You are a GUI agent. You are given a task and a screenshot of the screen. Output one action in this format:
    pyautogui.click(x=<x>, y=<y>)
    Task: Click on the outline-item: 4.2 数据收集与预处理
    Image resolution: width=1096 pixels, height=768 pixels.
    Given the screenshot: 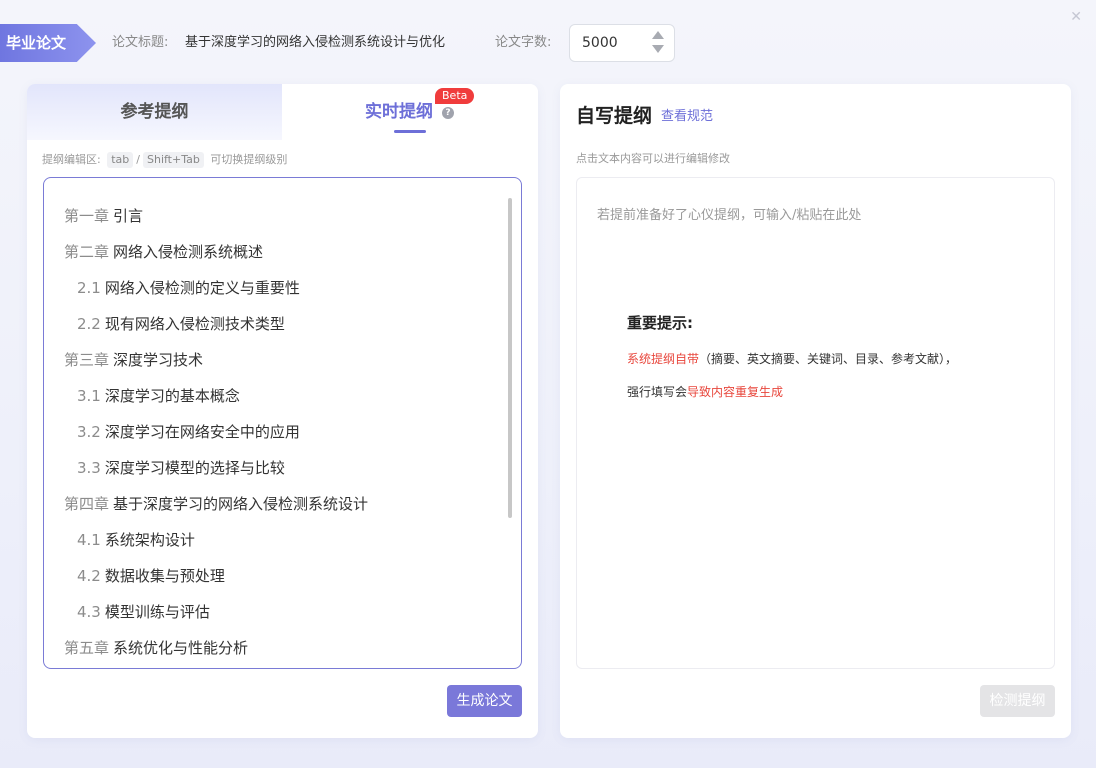 What is the action you would take?
    pyautogui.click(x=284, y=576)
    